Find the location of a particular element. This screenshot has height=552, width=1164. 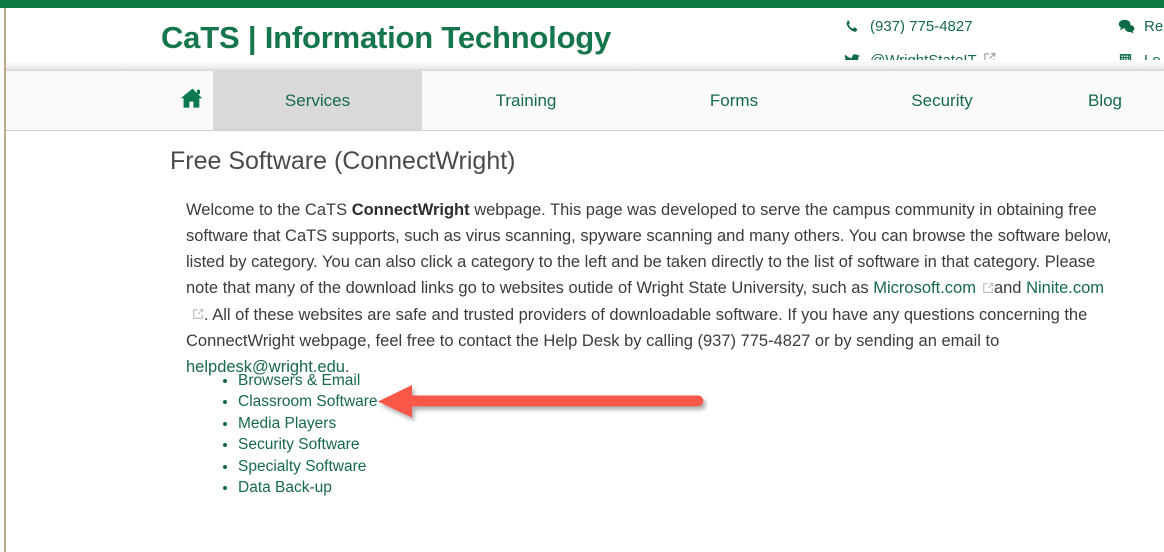

list-item: Security Software is located at coordinates (308, 444).